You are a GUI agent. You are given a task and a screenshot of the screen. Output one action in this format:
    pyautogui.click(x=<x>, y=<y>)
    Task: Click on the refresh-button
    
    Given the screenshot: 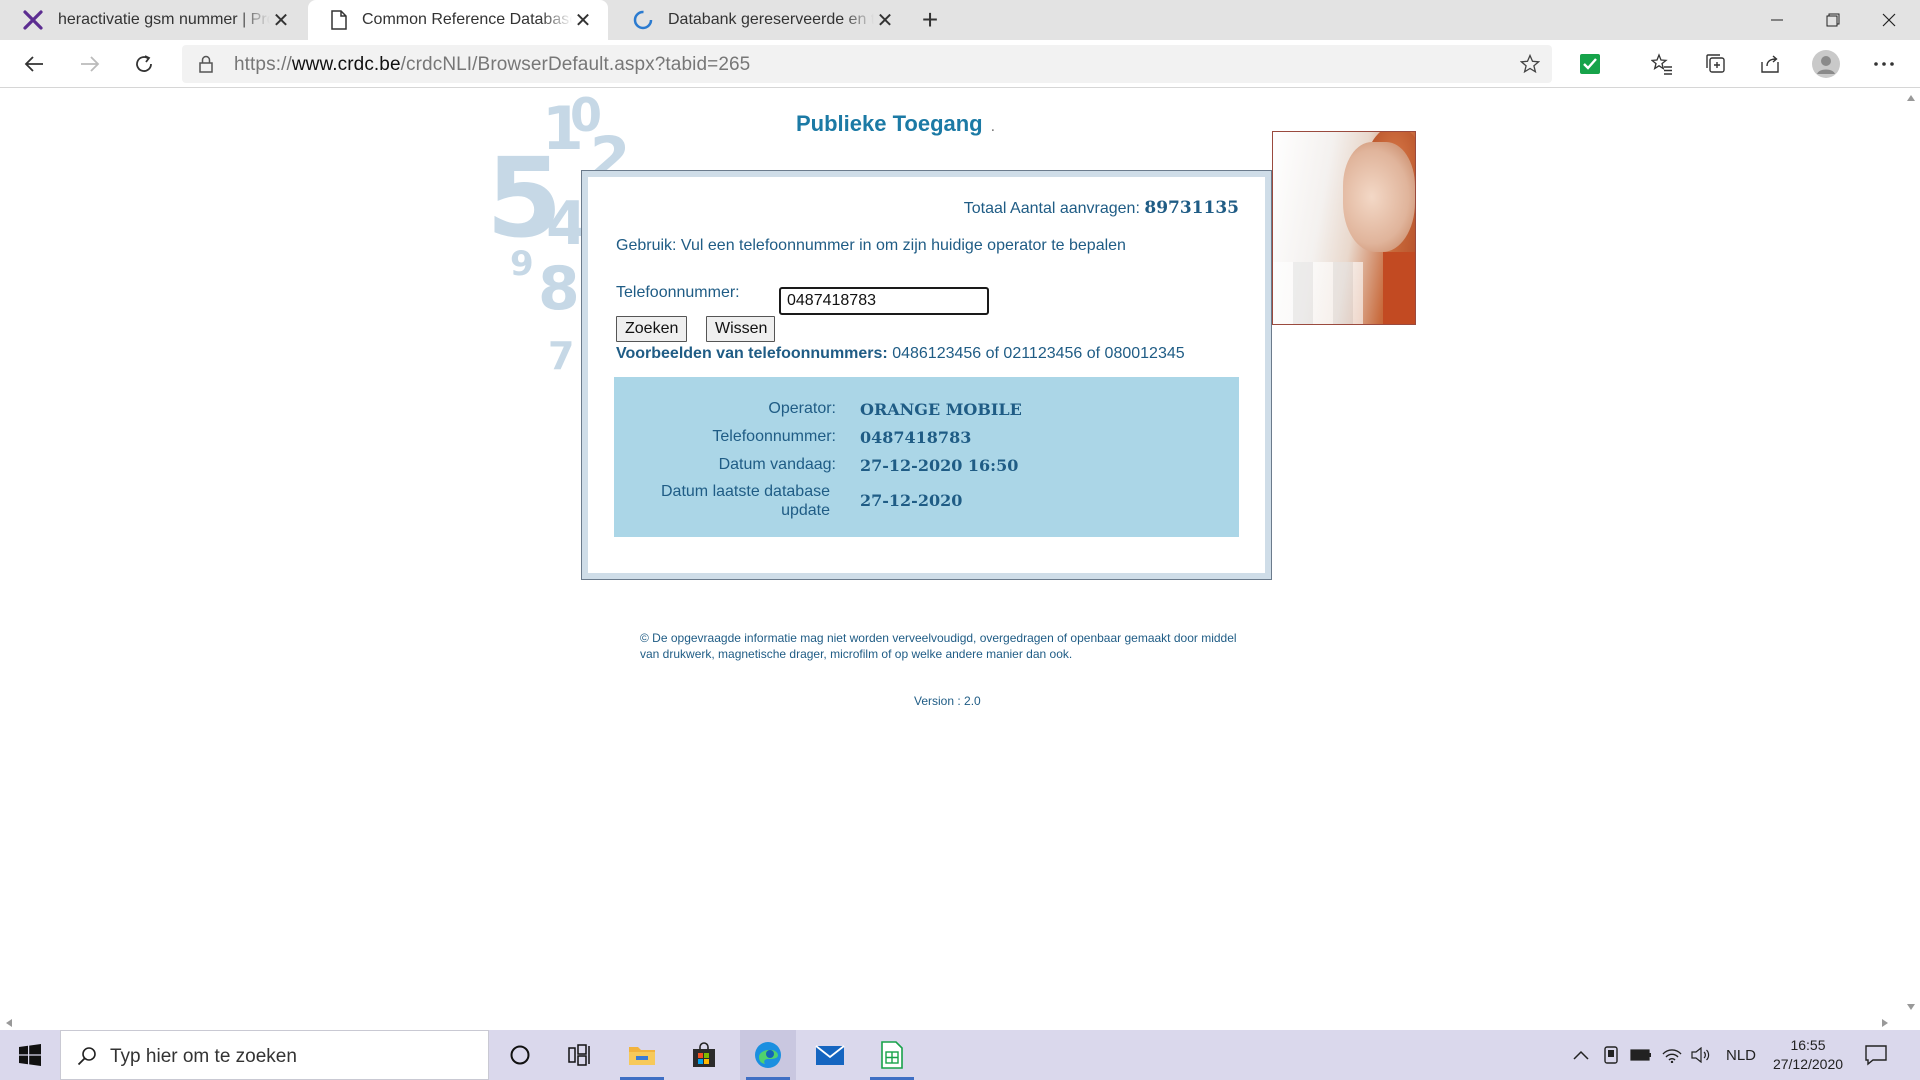 What is the action you would take?
    pyautogui.click(x=144, y=64)
    